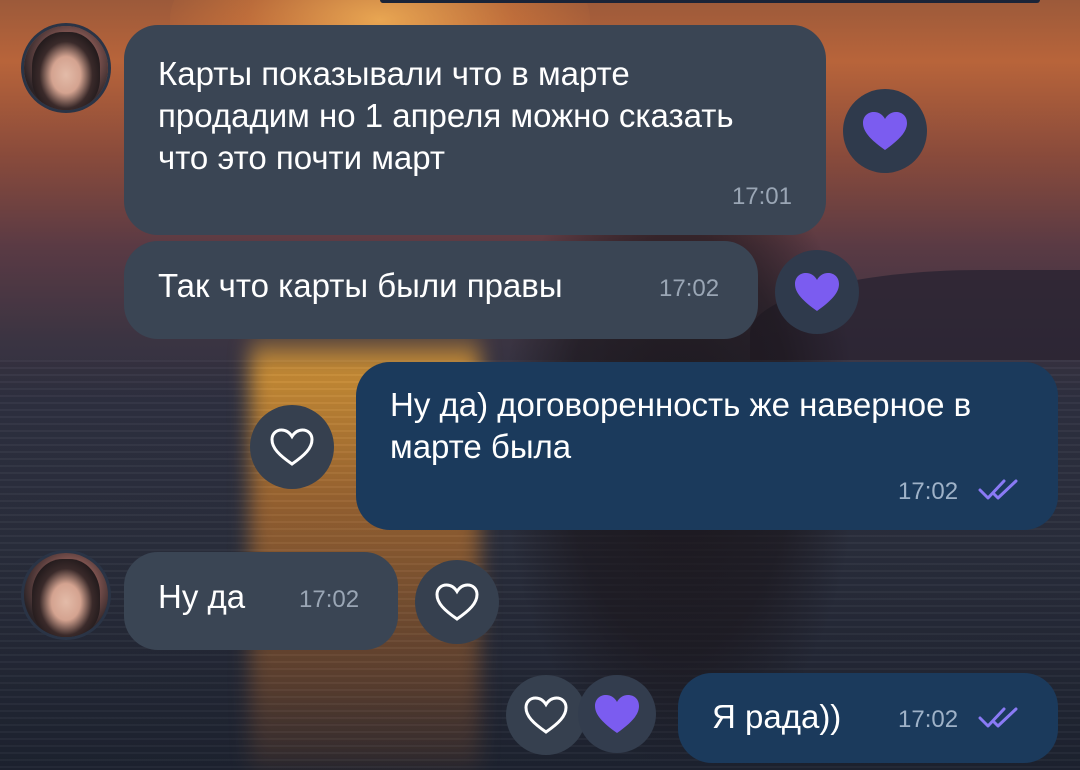 This screenshot has width=1080, height=770. Describe the element at coordinates (777, 716) in the screenshot. I see `message-text: Я рада))` at that location.